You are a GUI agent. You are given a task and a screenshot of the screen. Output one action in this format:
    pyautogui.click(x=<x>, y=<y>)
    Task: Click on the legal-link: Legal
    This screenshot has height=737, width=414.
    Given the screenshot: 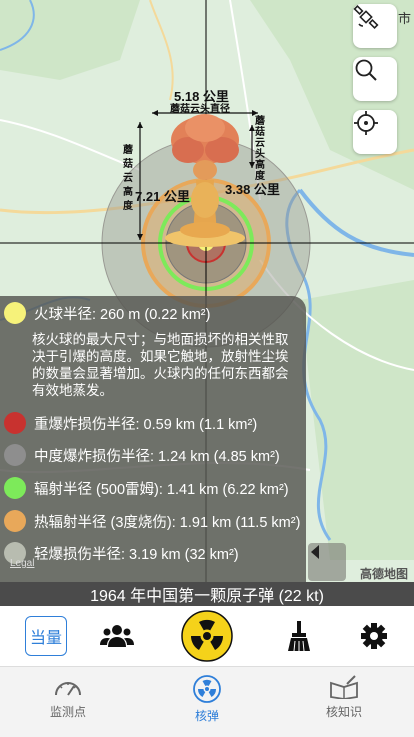 What is the action you would take?
    pyautogui.click(x=22, y=563)
    